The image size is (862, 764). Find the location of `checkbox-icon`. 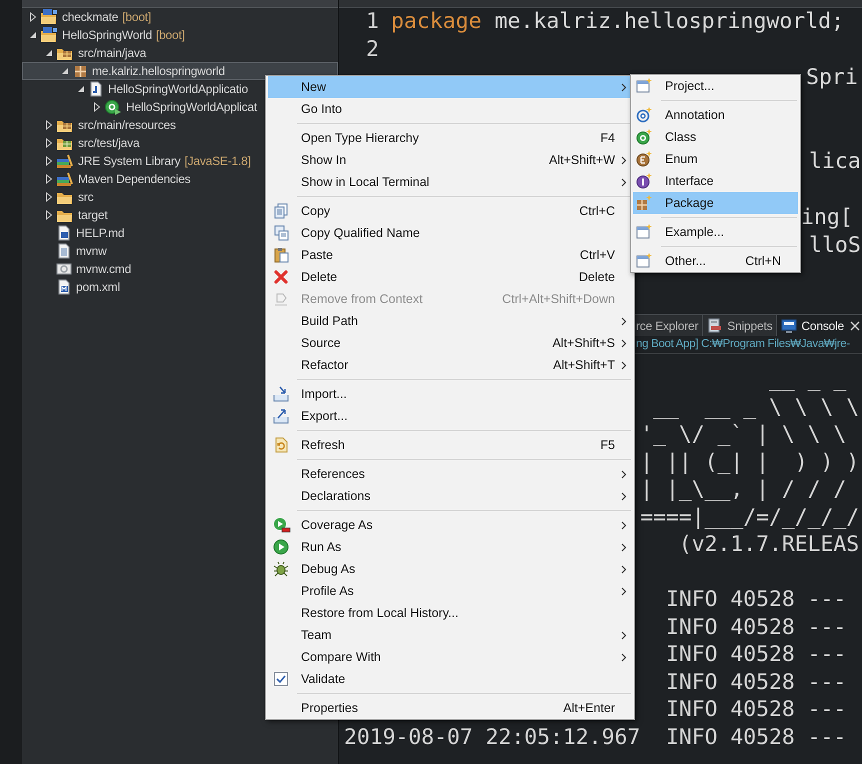

checkbox-icon is located at coordinates (281, 679).